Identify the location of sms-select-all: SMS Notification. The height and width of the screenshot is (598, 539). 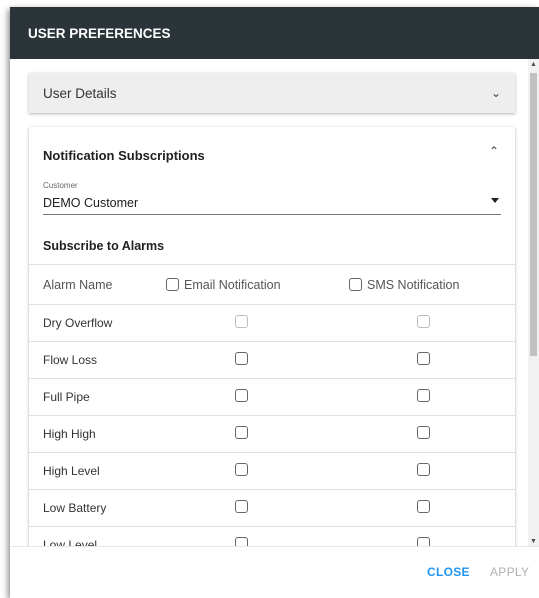
(404, 285).